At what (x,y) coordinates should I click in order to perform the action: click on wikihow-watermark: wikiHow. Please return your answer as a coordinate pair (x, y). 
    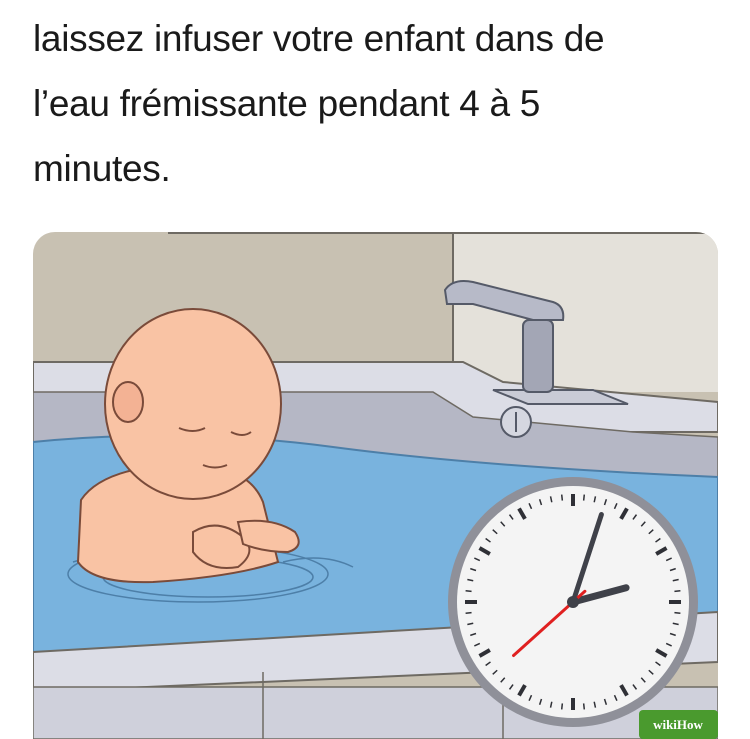
    Looking at the image, I should click on (678, 724).